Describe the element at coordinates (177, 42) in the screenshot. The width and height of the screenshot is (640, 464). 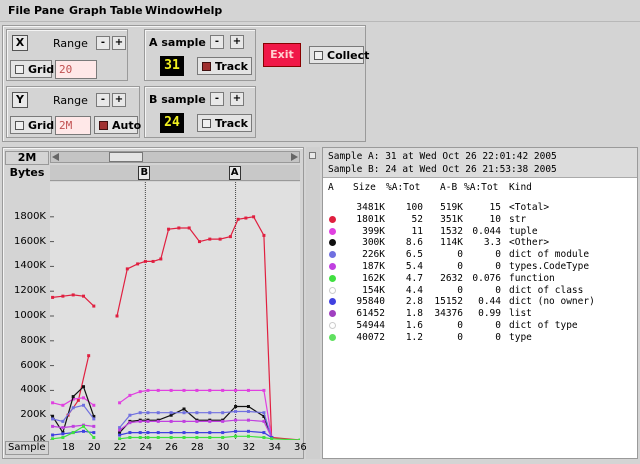
I see `a-sample-label: A sample` at that location.